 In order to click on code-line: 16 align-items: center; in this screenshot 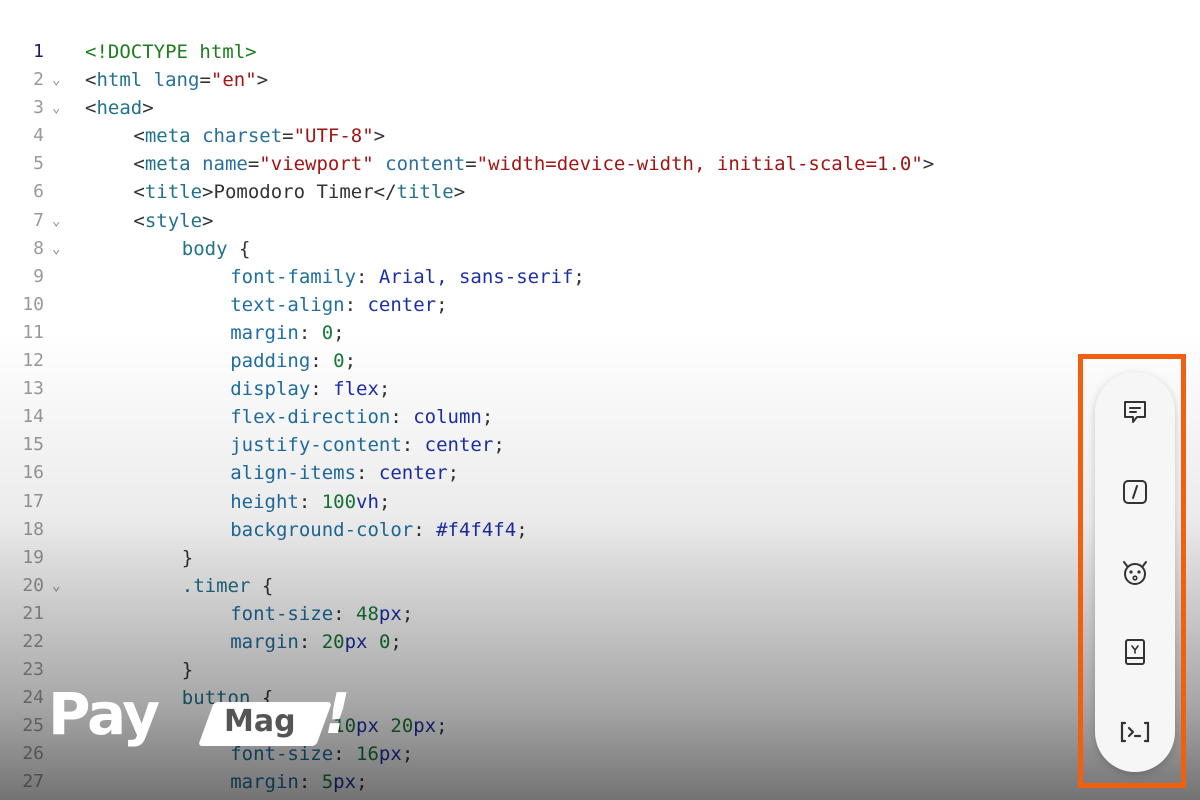, I will do `click(600, 473)`.